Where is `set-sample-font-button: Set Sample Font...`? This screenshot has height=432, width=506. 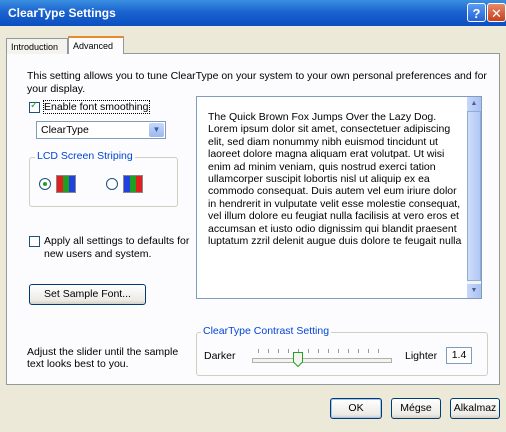 set-sample-font-button: Set Sample Font... is located at coordinates (87, 294).